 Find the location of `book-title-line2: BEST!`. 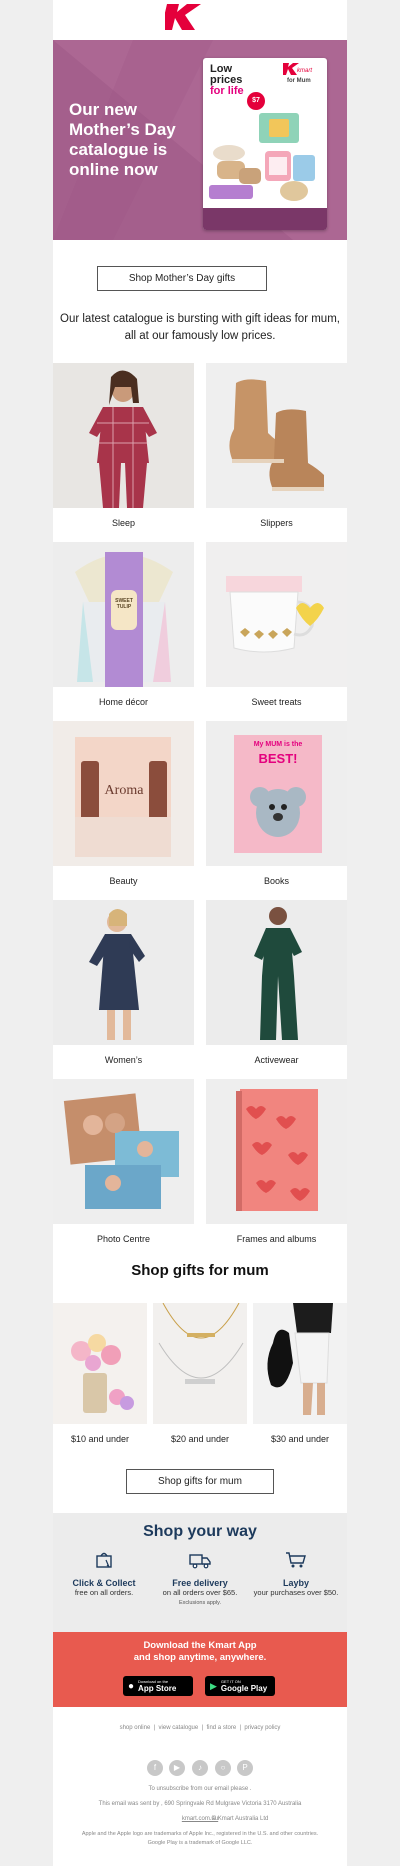

book-title-line2: BEST! is located at coordinates (278, 758).